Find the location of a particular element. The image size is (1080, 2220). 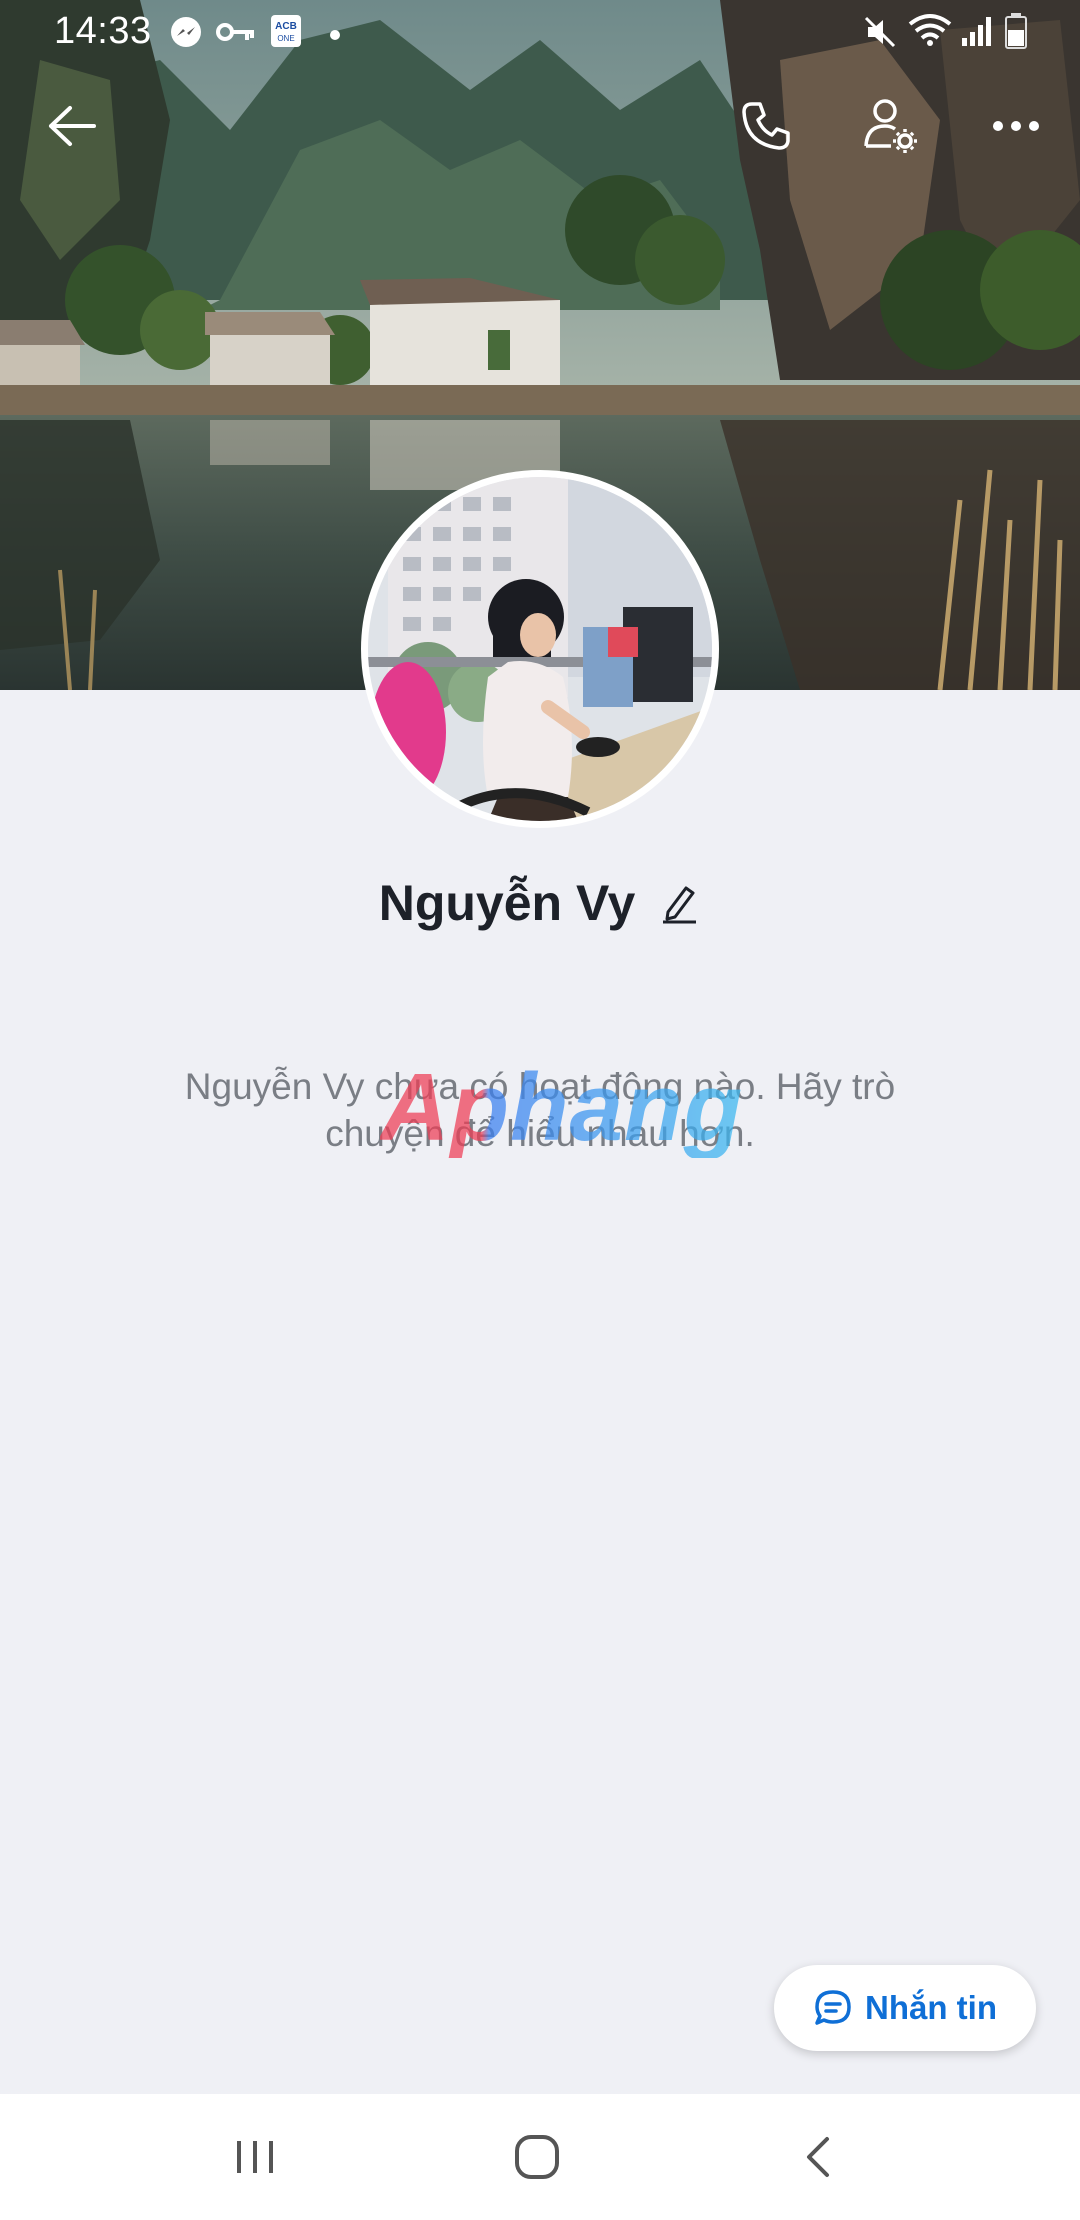

nav-back-button is located at coordinates (818, 2157).